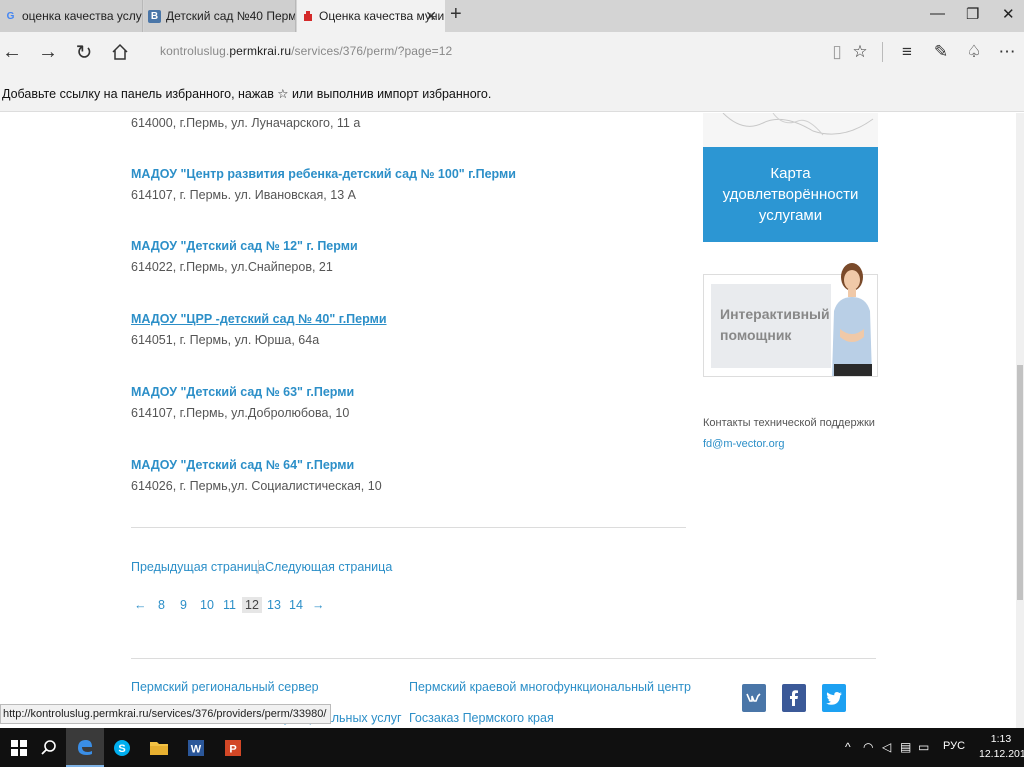  What do you see at coordinates (10, 16) in the screenshot?
I see `google-g-icon: G` at bounding box center [10, 16].